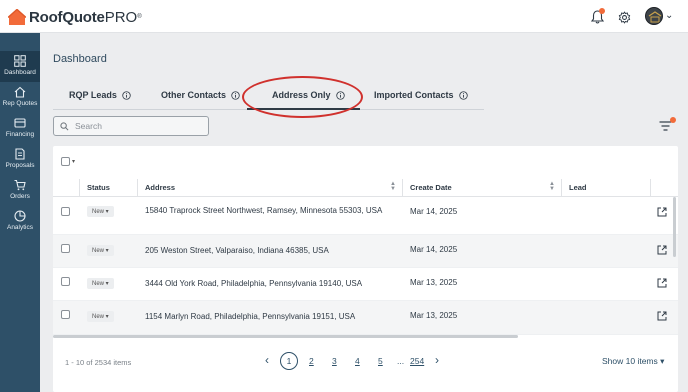  Describe the element at coordinates (20, 196) in the screenshot. I see `sidebar-item-label: Orders` at that location.